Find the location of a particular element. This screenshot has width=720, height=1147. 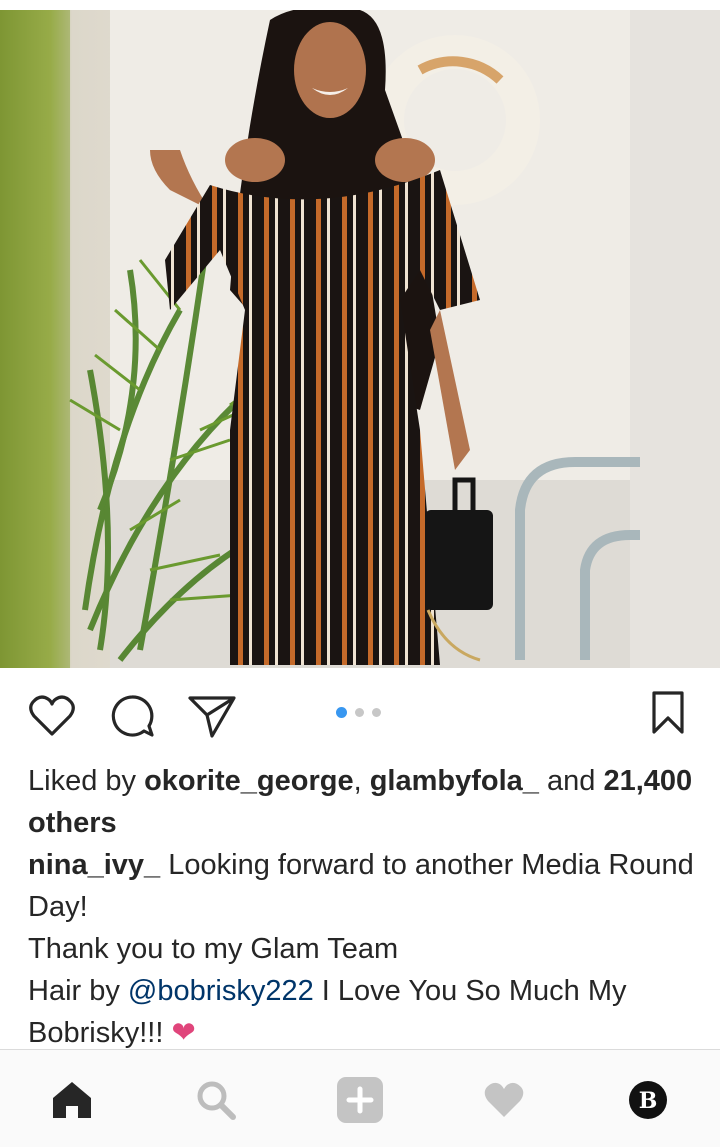

nav-new-post is located at coordinates (360, 1100).